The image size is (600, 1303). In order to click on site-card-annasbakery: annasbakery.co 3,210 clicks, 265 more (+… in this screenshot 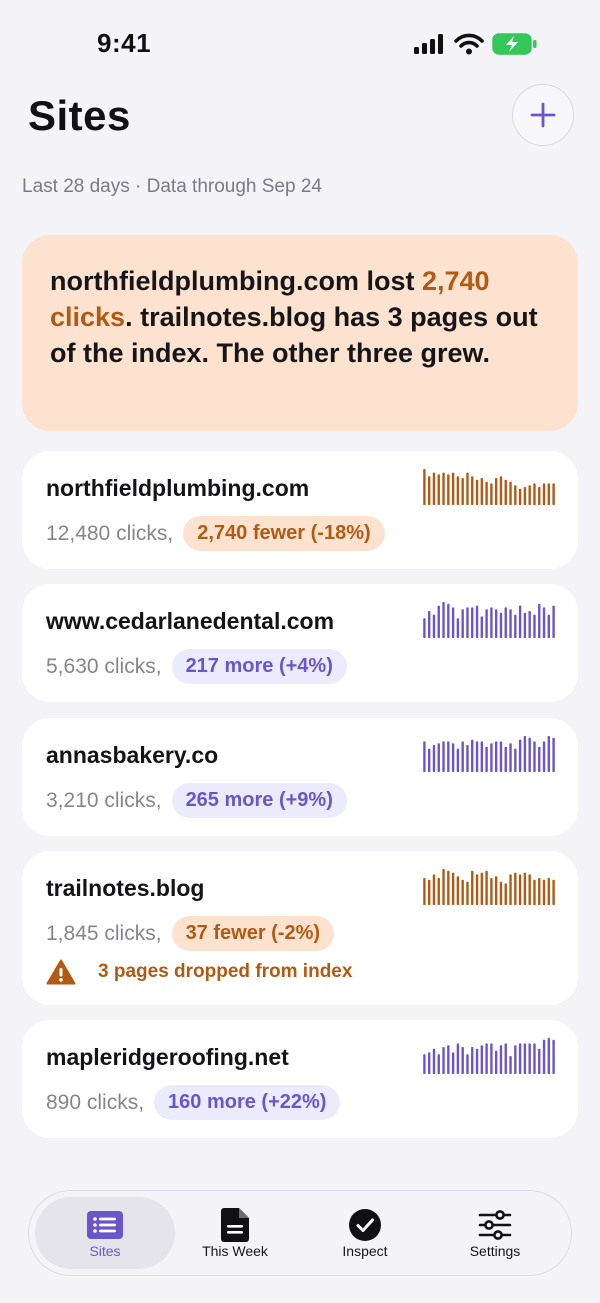, I will do `click(300, 777)`.